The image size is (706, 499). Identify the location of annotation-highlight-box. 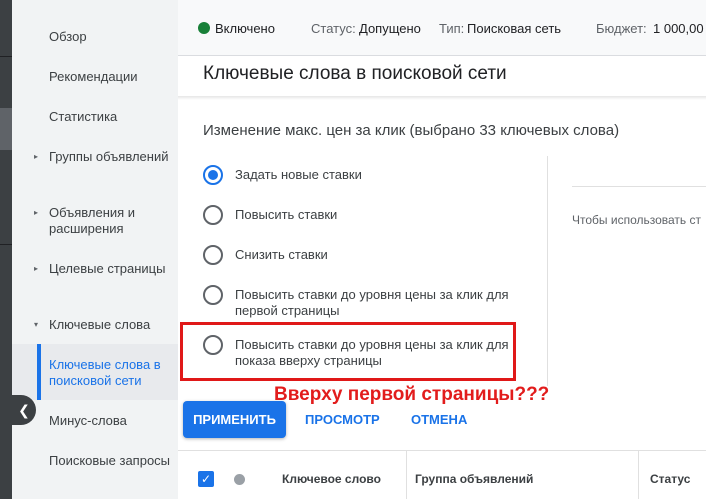
(348, 351).